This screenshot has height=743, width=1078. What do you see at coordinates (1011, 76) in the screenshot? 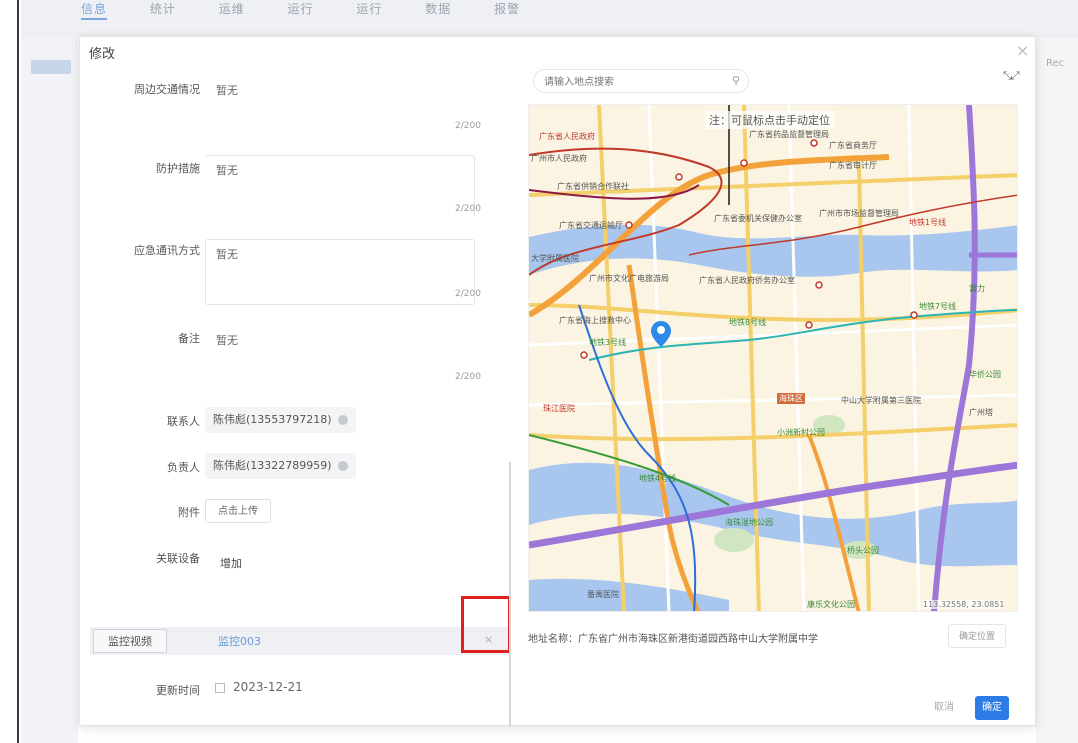
I see `fullscreen-icon: ⤡⤢` at bounding box center [1011, 76].